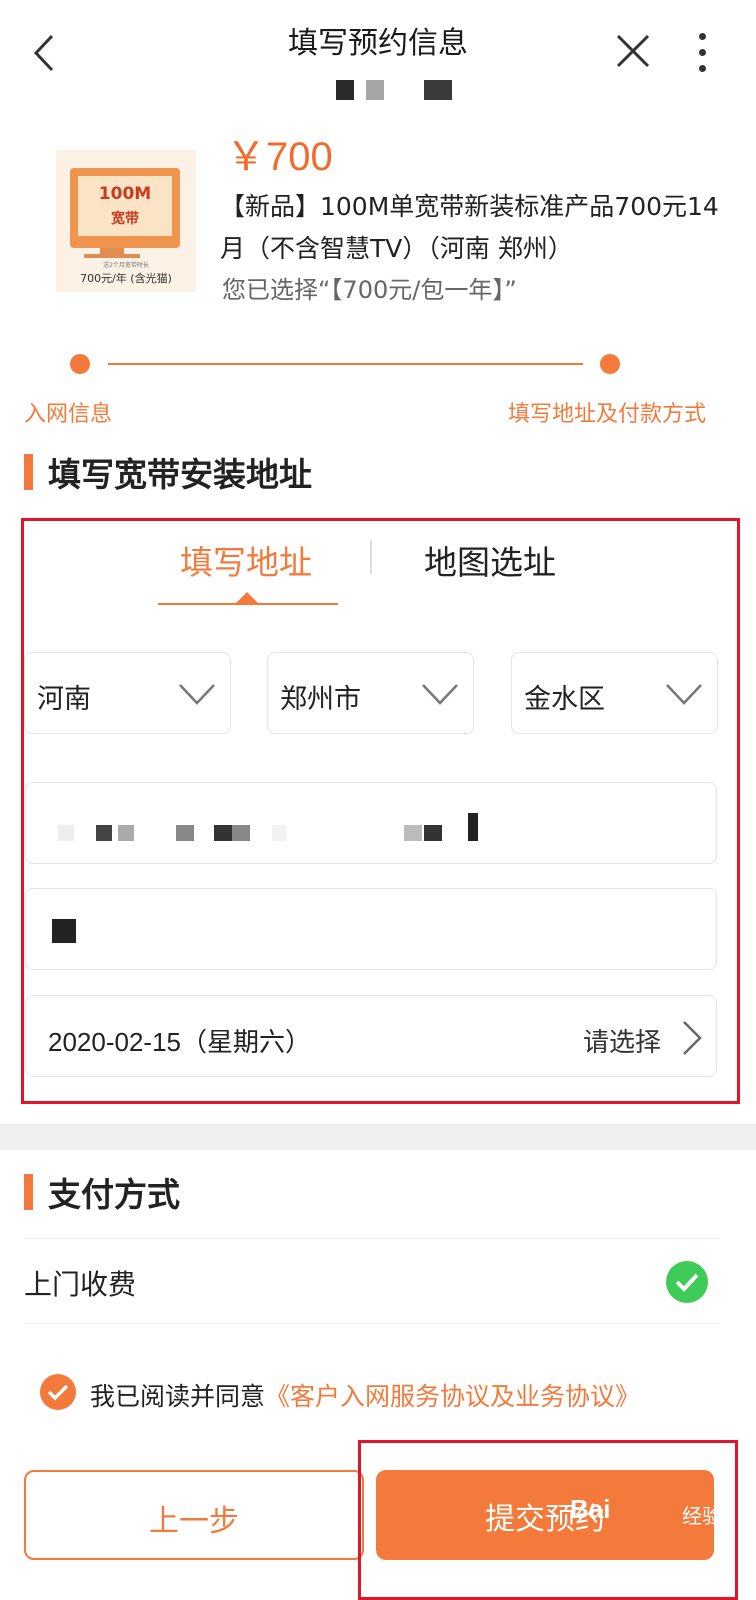  What do you see at coordinates (620, 1568) in the screenshot?
I see `watermark-url: jingyan.baidu.com` at bounding box center [620, 1568].